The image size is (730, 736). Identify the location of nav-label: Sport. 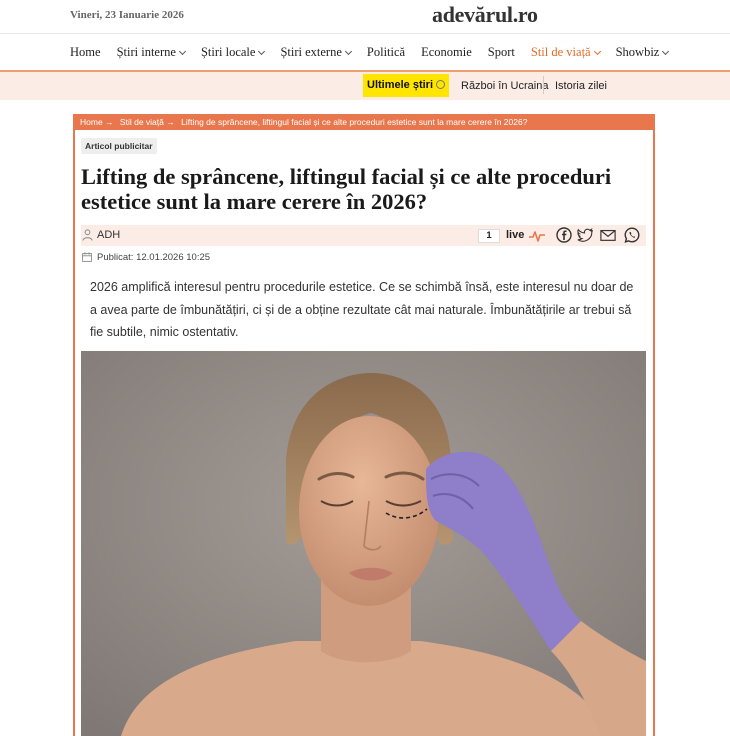
(501, 52).